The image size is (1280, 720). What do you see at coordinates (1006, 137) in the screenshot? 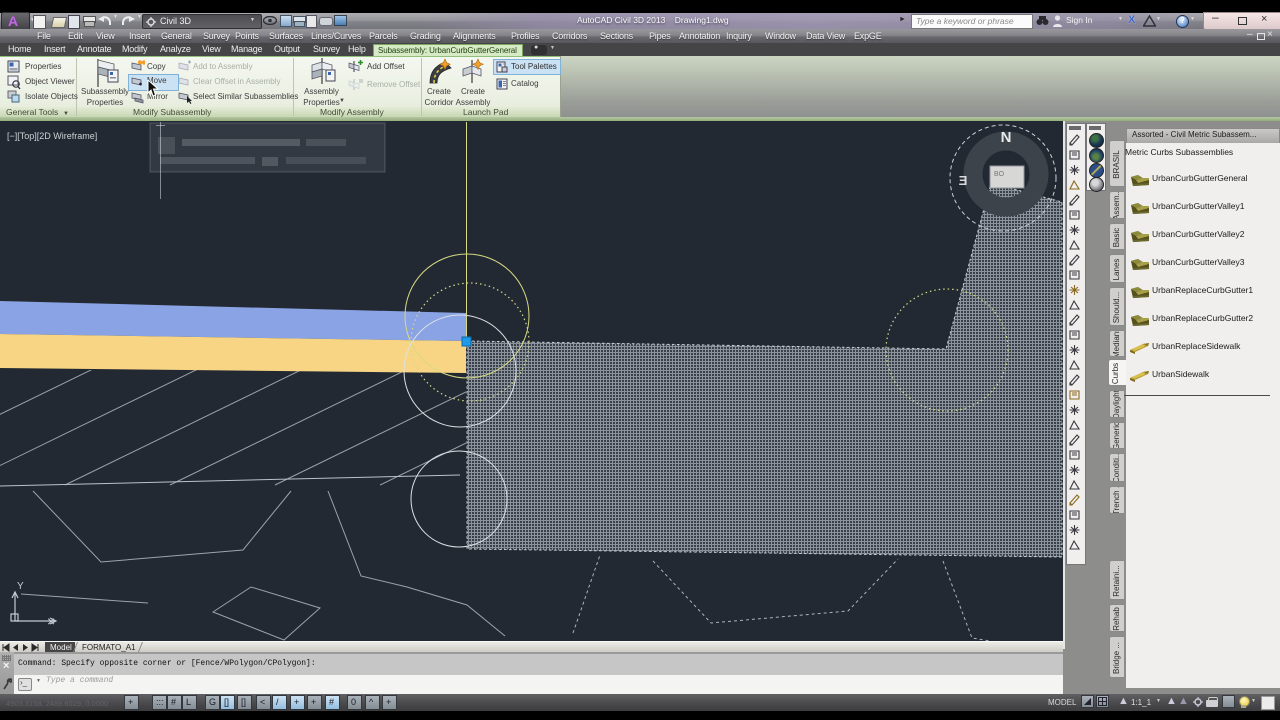
I see `svg-text: N` at bounding box center [1006, 137].